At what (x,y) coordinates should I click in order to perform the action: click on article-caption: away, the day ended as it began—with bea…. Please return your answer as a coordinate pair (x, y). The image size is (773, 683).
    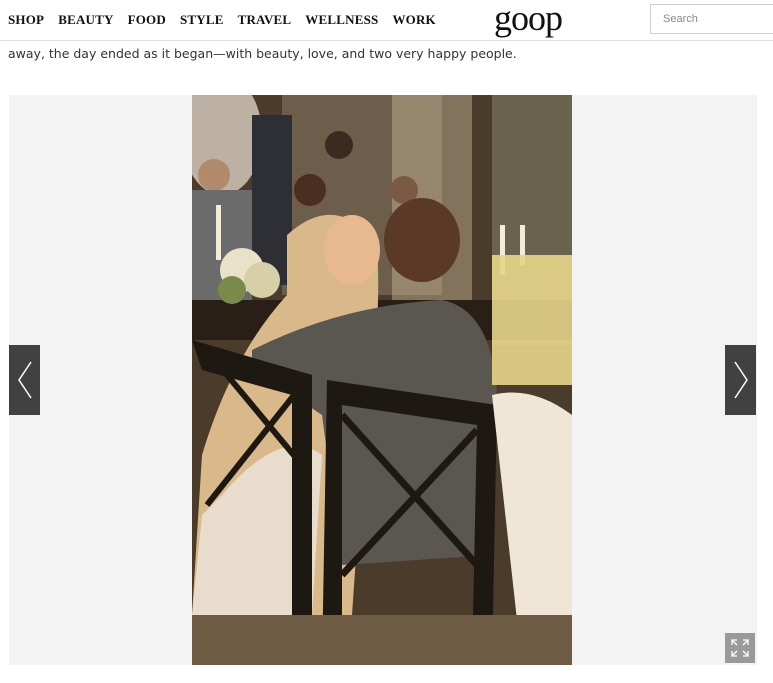
    Looking at the image, I should click on (262, 53).